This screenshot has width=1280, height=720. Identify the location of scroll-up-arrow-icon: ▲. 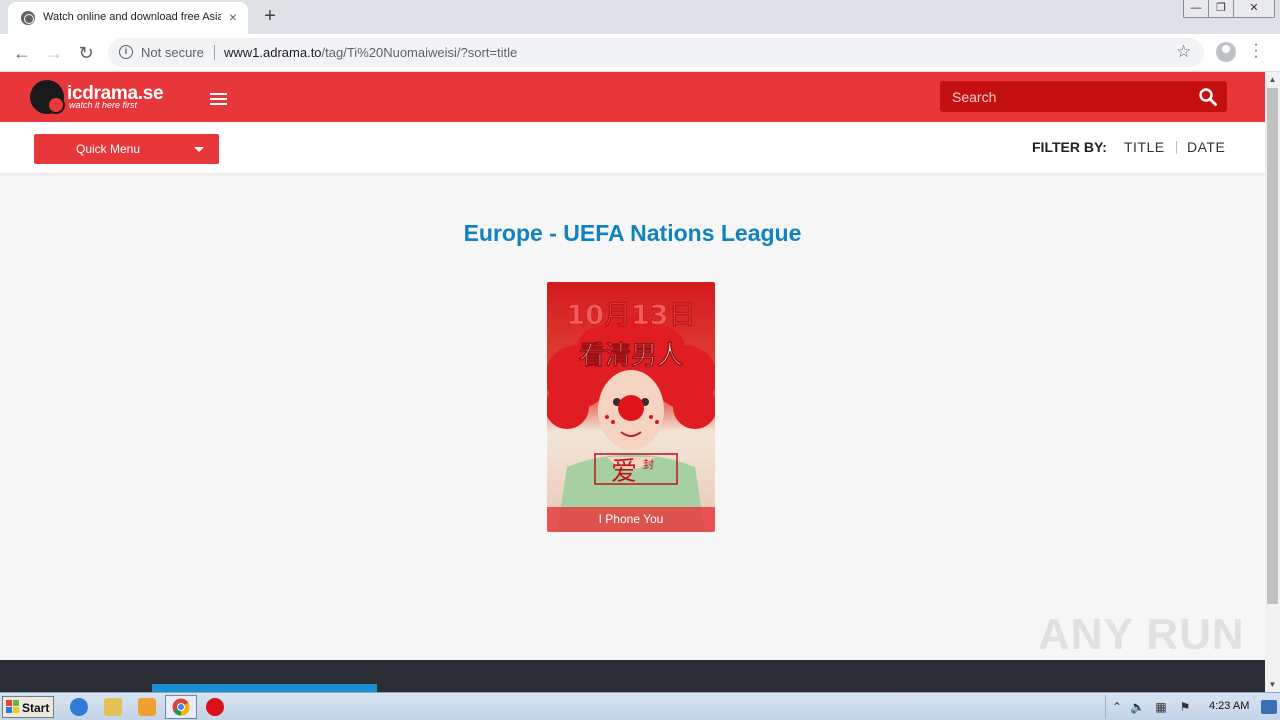
(1272, 79).